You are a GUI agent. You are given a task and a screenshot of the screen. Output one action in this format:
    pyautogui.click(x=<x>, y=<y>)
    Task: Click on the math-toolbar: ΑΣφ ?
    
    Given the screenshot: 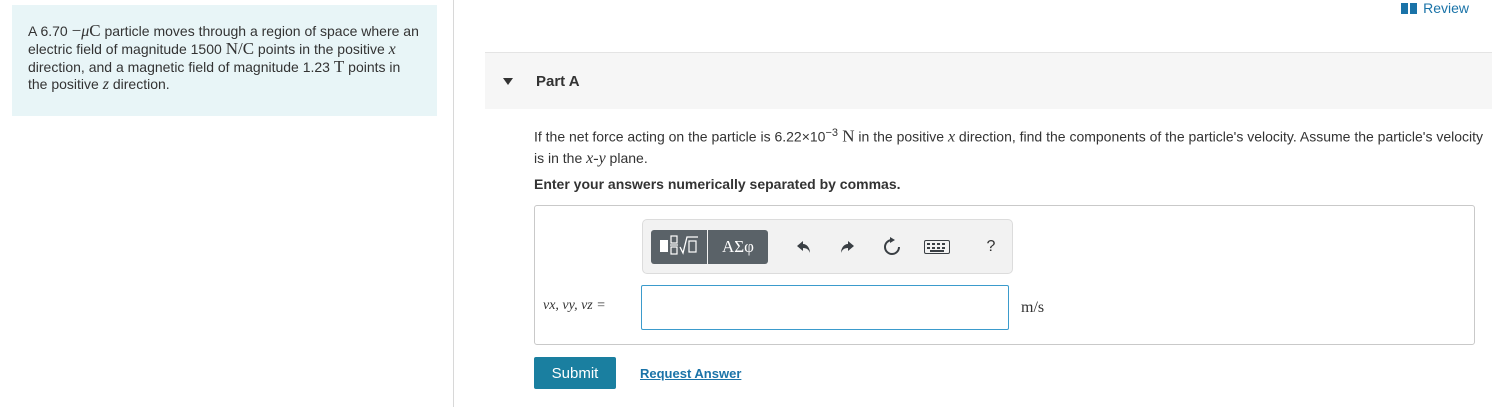 What is the action you would take?
    pyautogui.click(x=827, y=246)
    